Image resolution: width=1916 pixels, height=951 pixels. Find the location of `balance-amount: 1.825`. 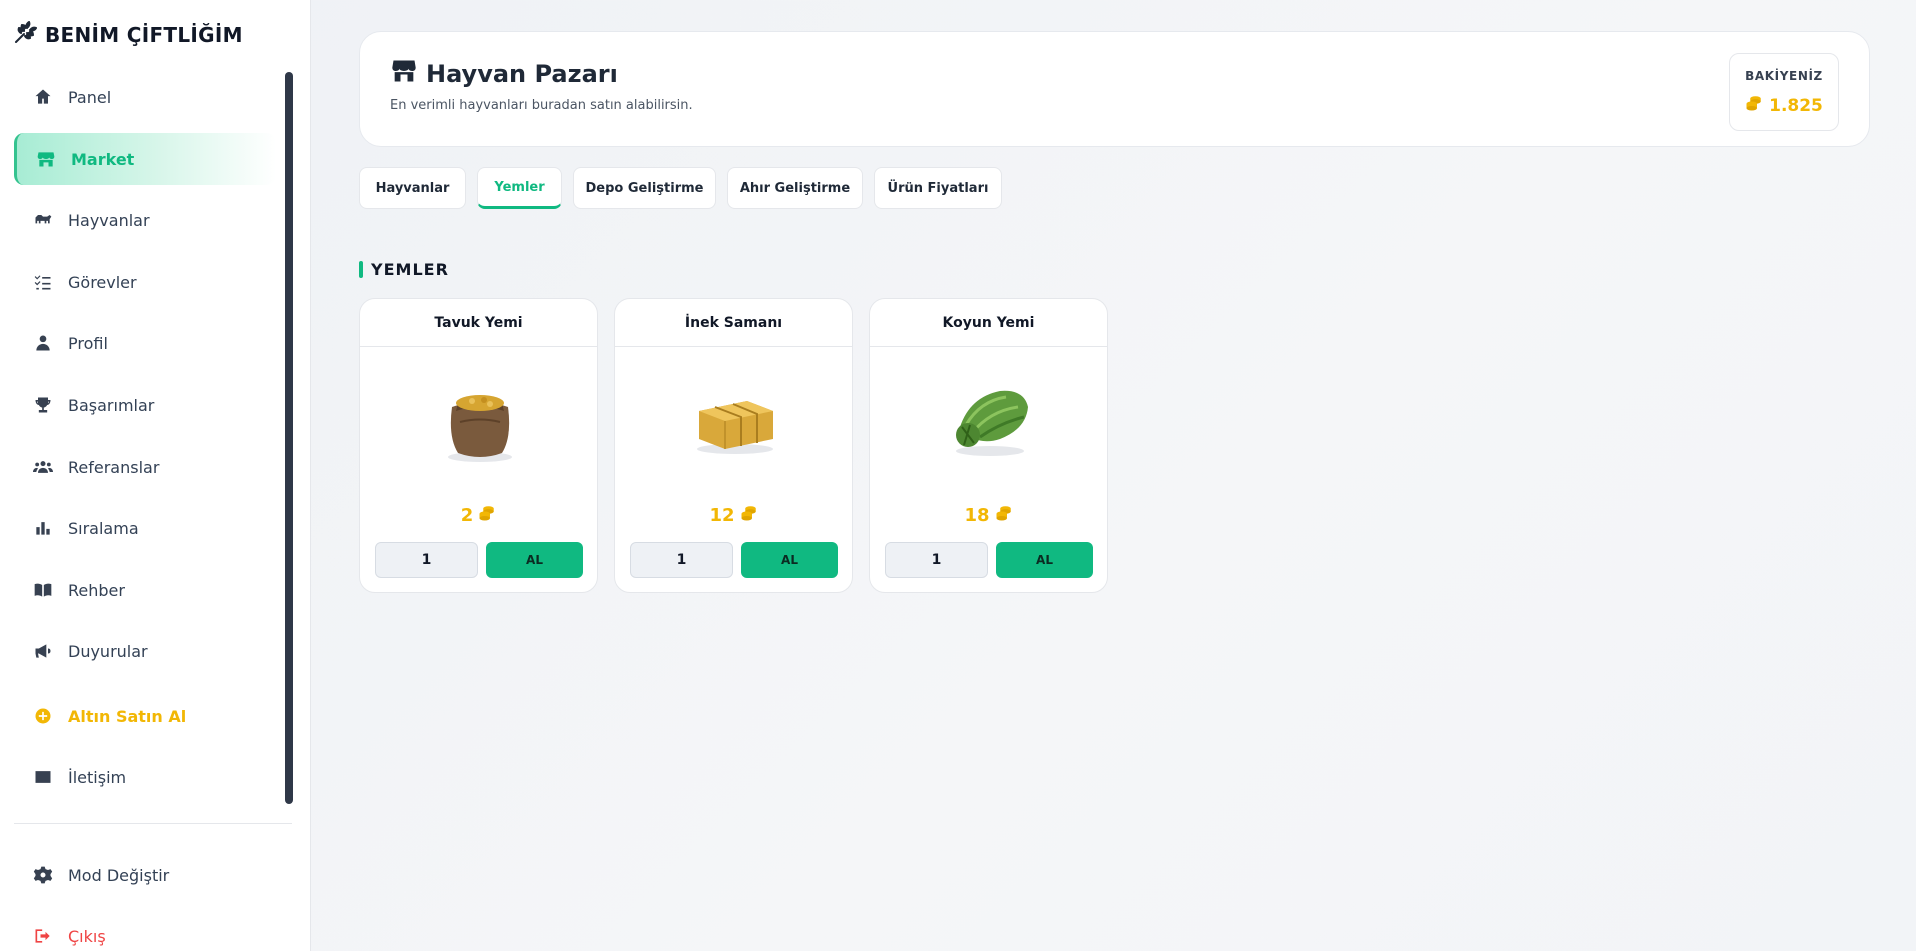

balance-amount: 1.825 is located at coordinates (1796, 105).